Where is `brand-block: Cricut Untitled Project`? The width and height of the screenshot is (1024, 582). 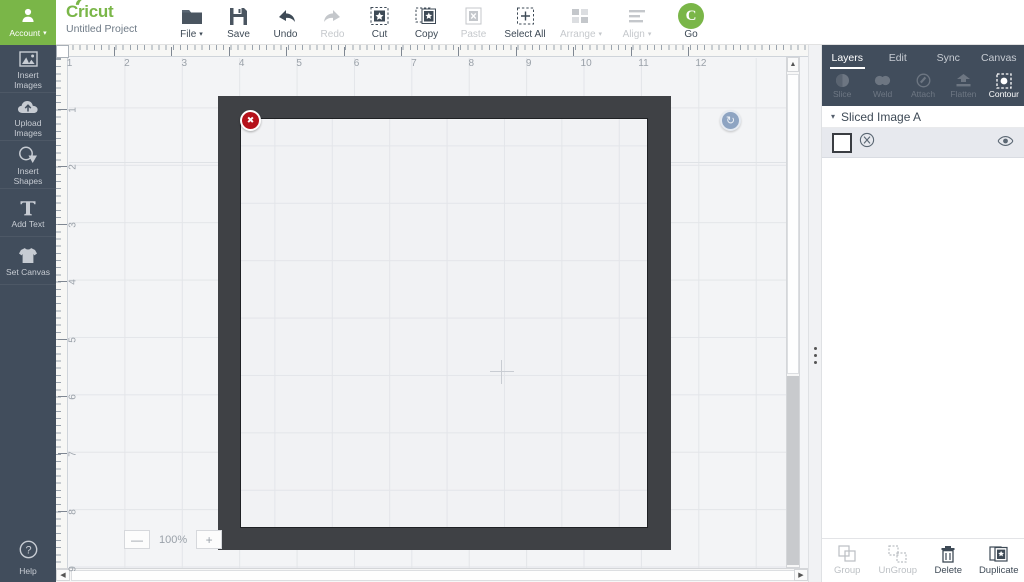
brand-block: Cricut Untitled Project is located at coordinates (112, 22).